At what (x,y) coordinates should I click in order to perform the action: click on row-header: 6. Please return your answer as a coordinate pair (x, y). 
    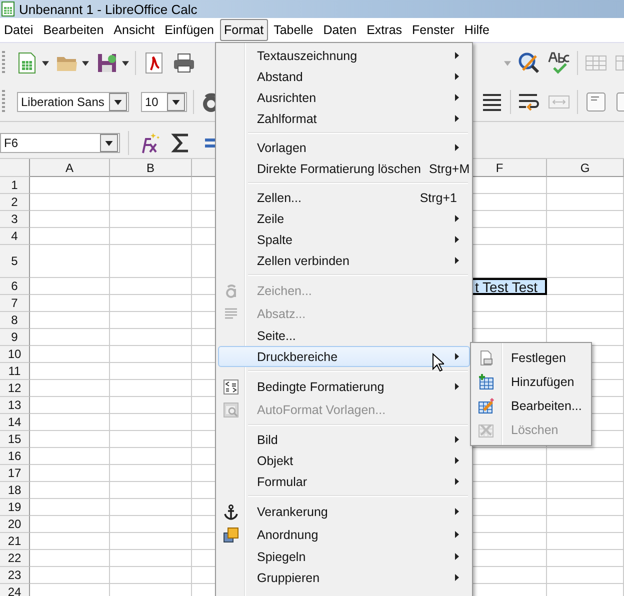
    Looking at the image, I should click on (15, 286).